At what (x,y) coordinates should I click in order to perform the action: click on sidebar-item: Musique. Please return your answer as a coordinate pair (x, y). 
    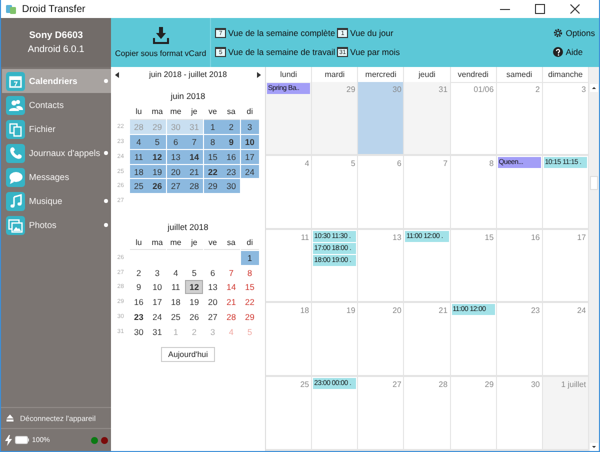
    Looking at the image, I should click on (56, 201).